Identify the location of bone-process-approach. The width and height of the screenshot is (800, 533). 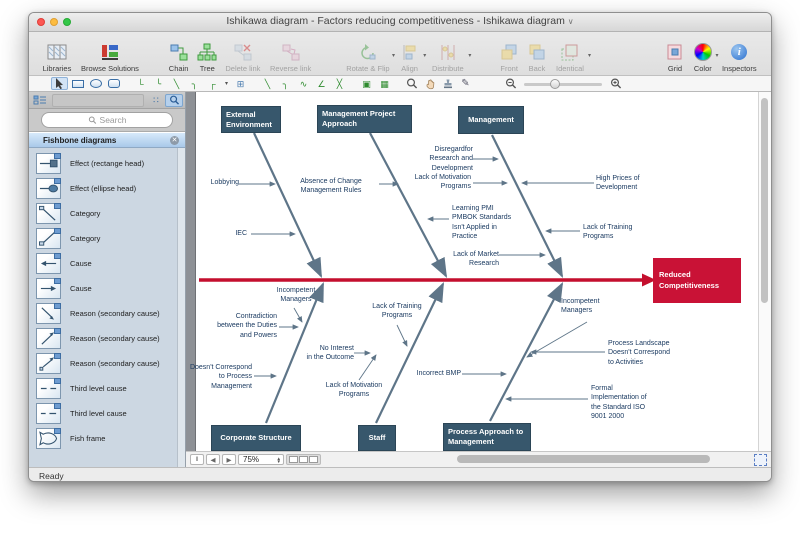
(526, 352).